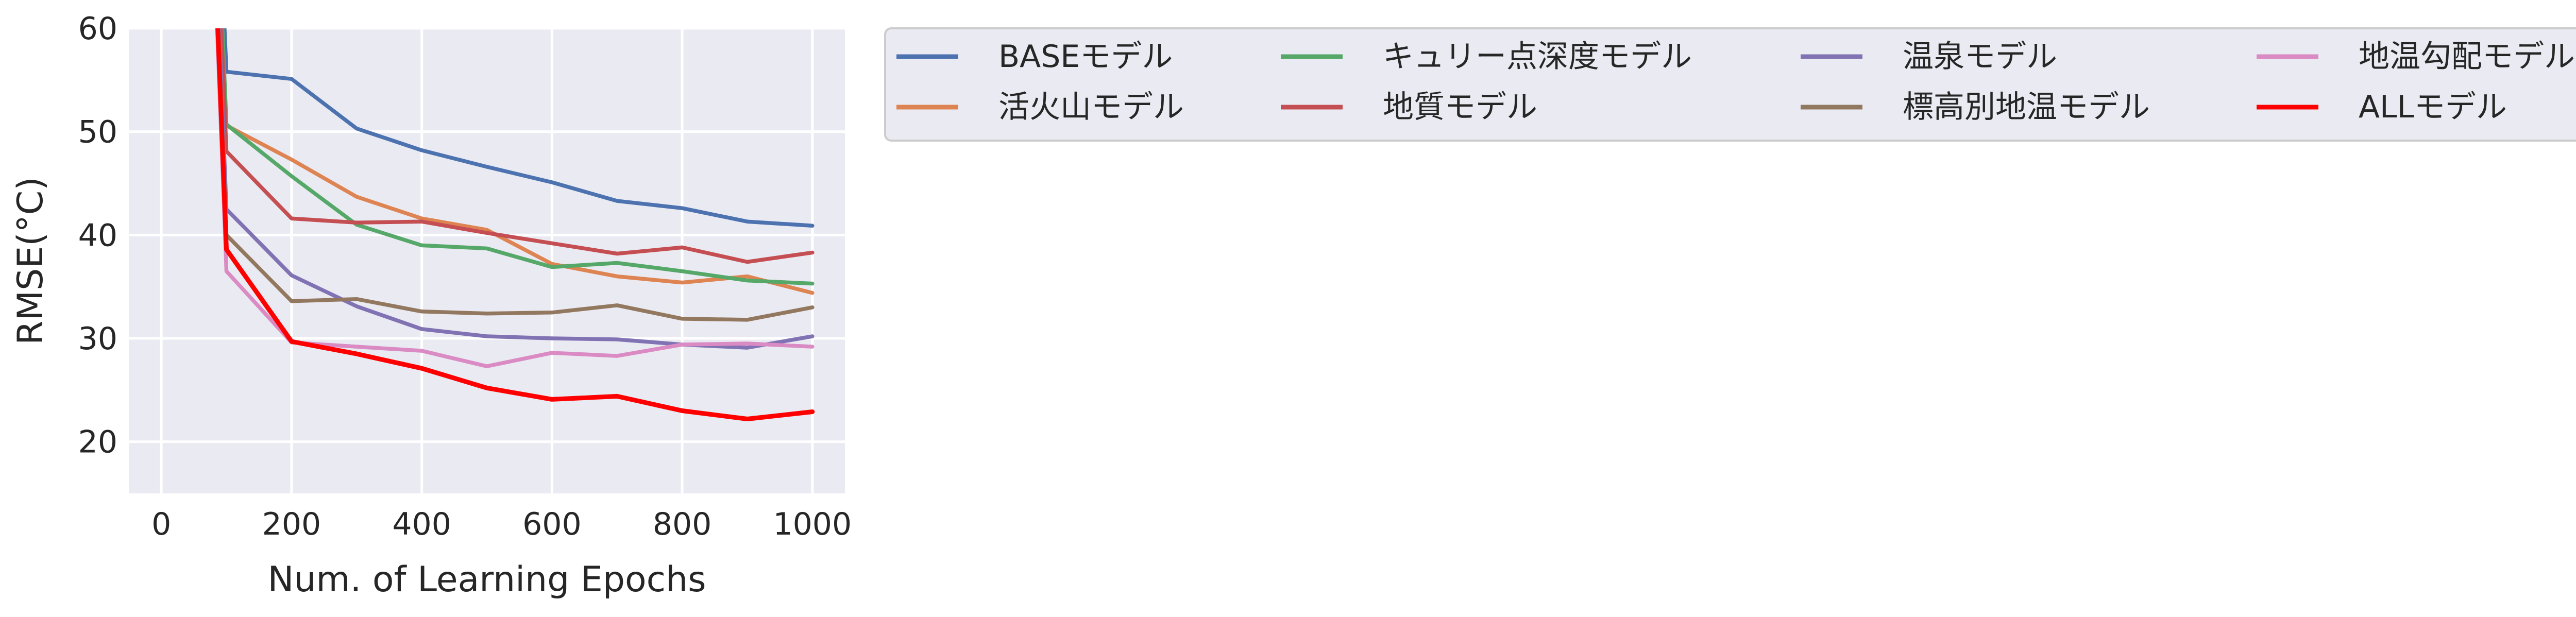 The image size is (2576, 617). I want to click on y-tick-label: 40, so click(97, 235).